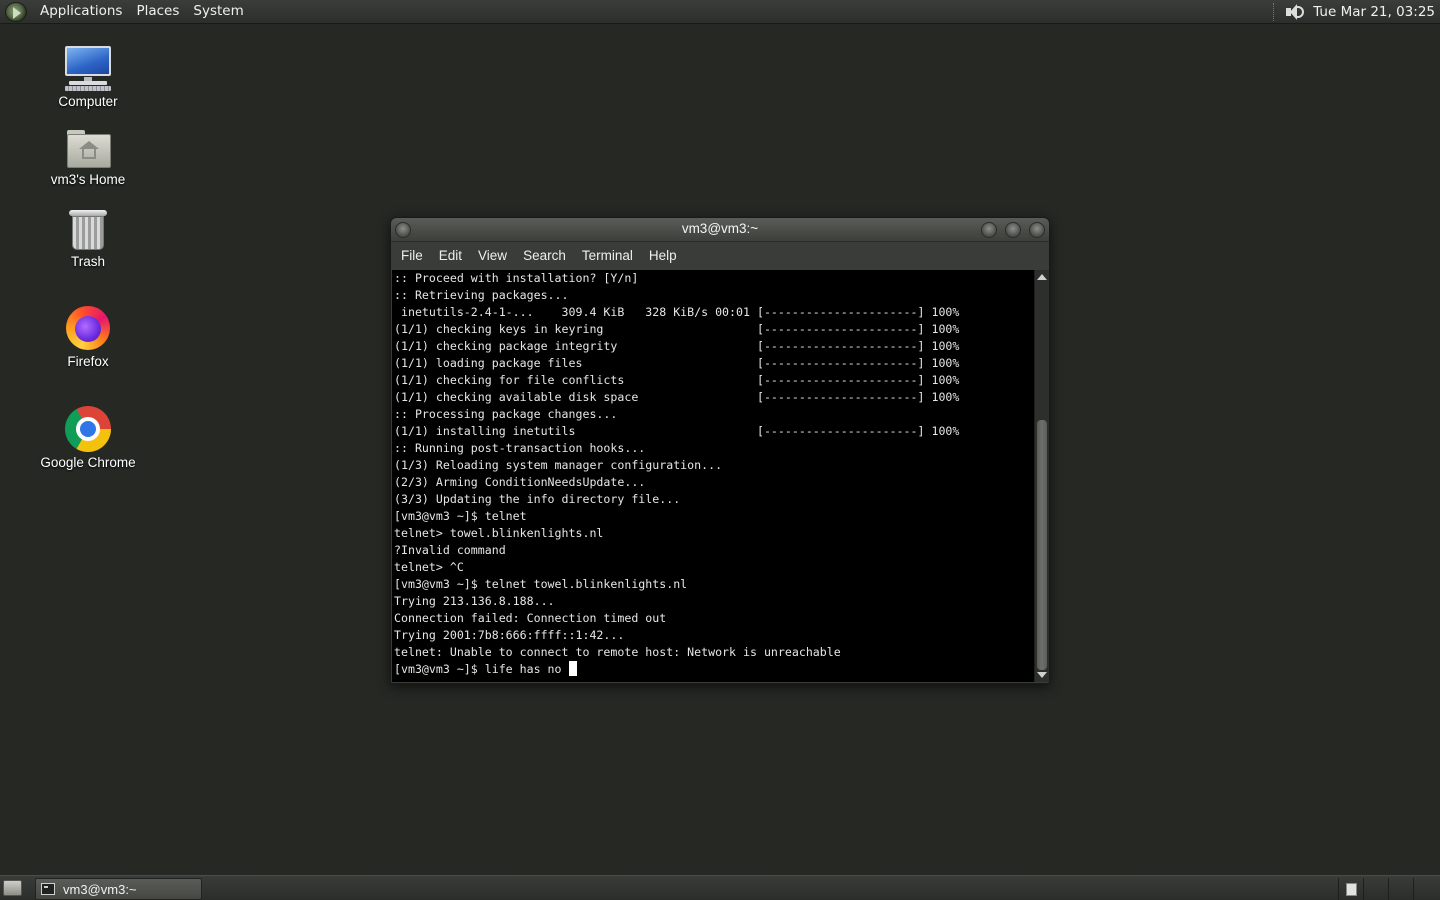  What do you see at coordinates (16, 11) in the screenshot?
I see `distro-logo-icon` at bounding box center [16, 11].